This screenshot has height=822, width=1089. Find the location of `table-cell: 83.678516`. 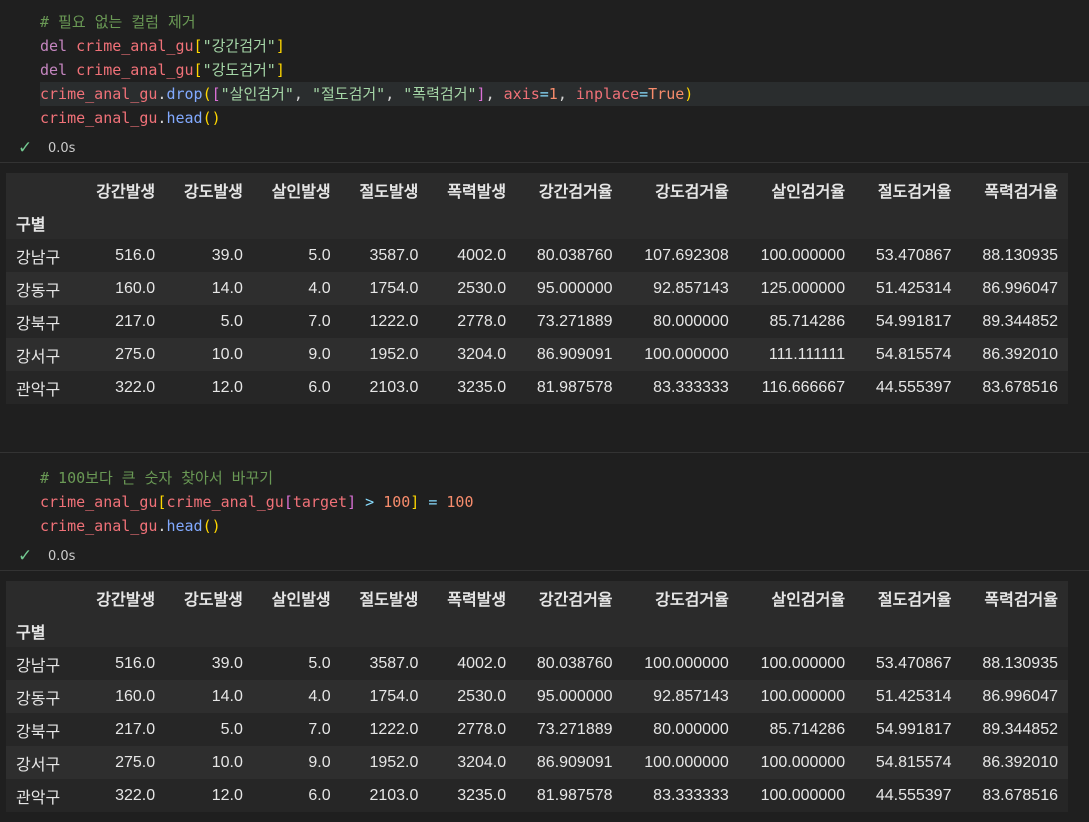

table-cell: 83.678516 is located at coordinates (1020, 387).